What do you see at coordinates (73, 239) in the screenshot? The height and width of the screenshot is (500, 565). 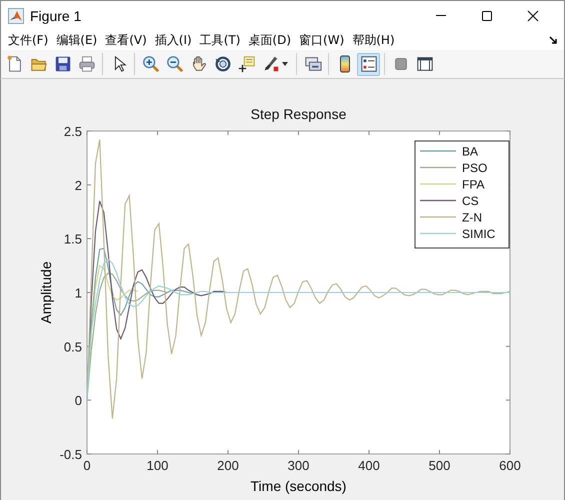 I see `tick-label: 1.5` at bounding box center [73, 239].